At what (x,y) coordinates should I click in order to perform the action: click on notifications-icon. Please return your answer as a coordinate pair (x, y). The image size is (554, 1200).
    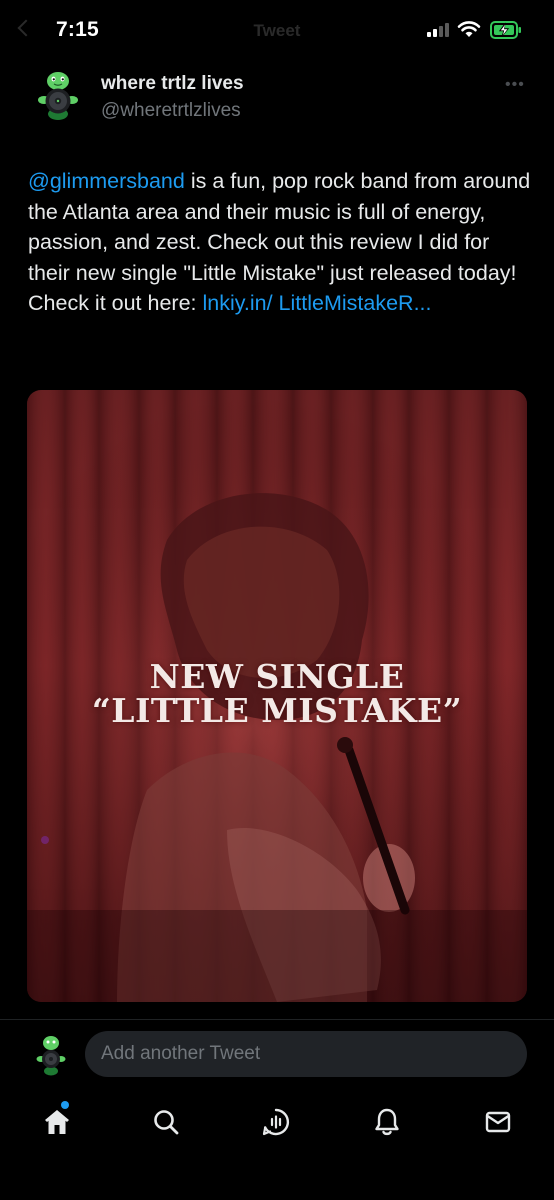
    Looking at the image, I should click on (387, 1122).